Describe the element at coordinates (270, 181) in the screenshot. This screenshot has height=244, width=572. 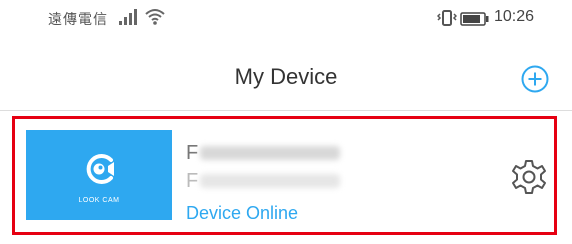
I see `device-id-blurred` at that location.